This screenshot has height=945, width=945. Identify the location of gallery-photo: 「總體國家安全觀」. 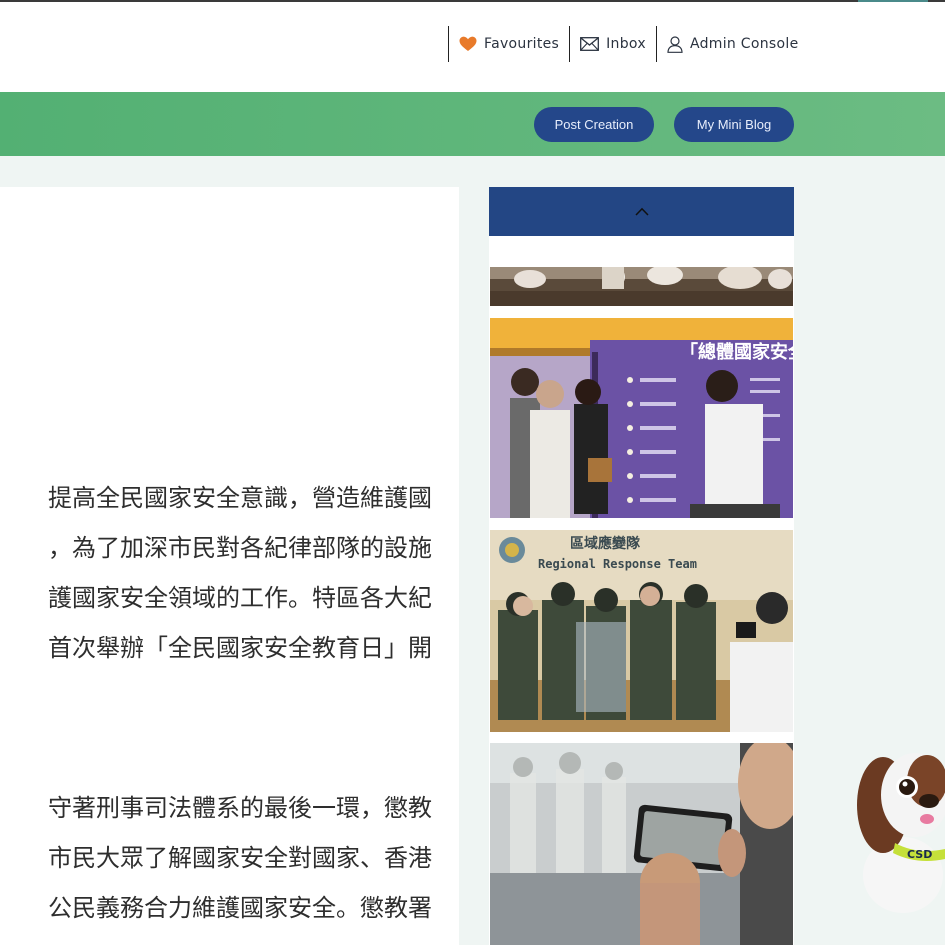
(641, 418).